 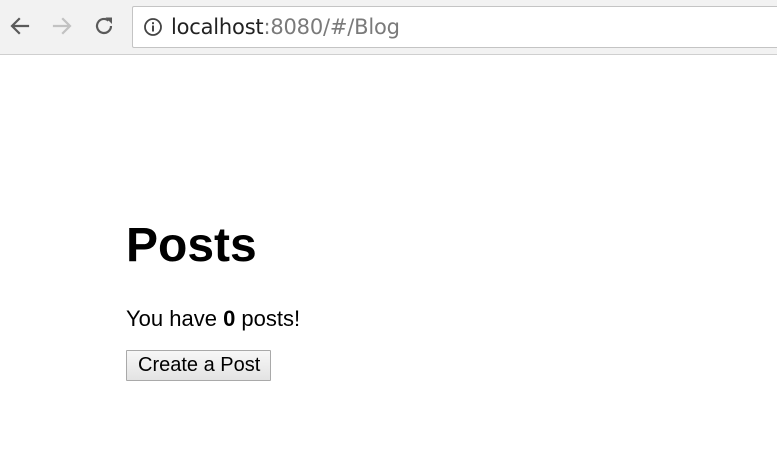 I want to click on create-post-button: Create a Post, so click(x=199, y=365).